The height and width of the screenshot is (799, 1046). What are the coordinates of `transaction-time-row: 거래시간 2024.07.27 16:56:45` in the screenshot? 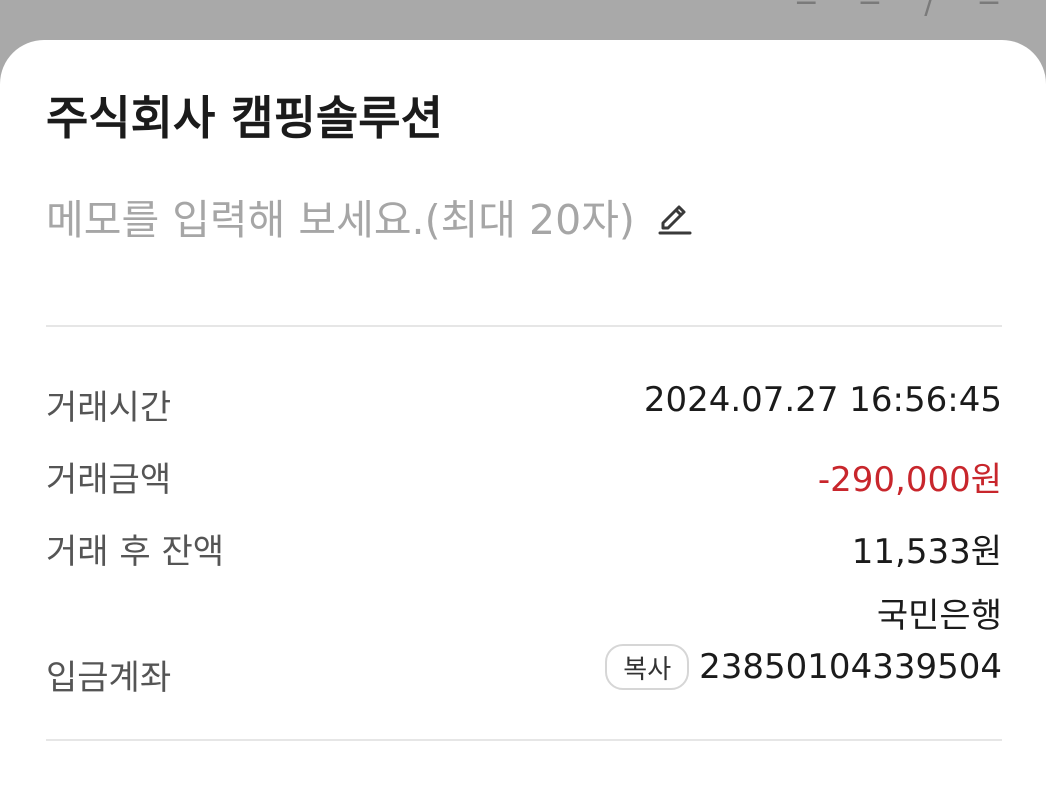 It's located at (524, 404).